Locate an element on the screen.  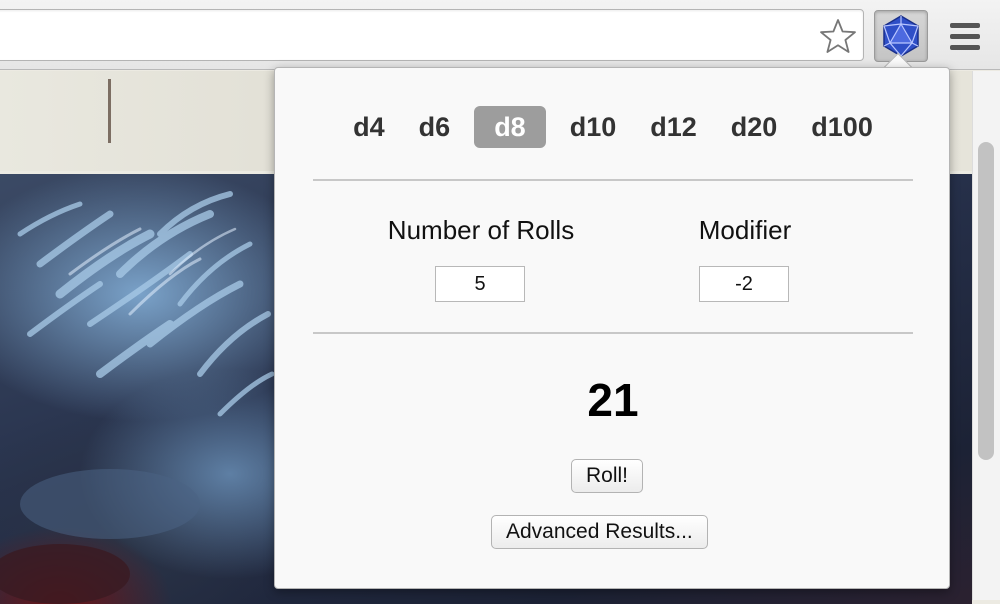
modifier-label: Modifier is located at coordinates (745, 230).